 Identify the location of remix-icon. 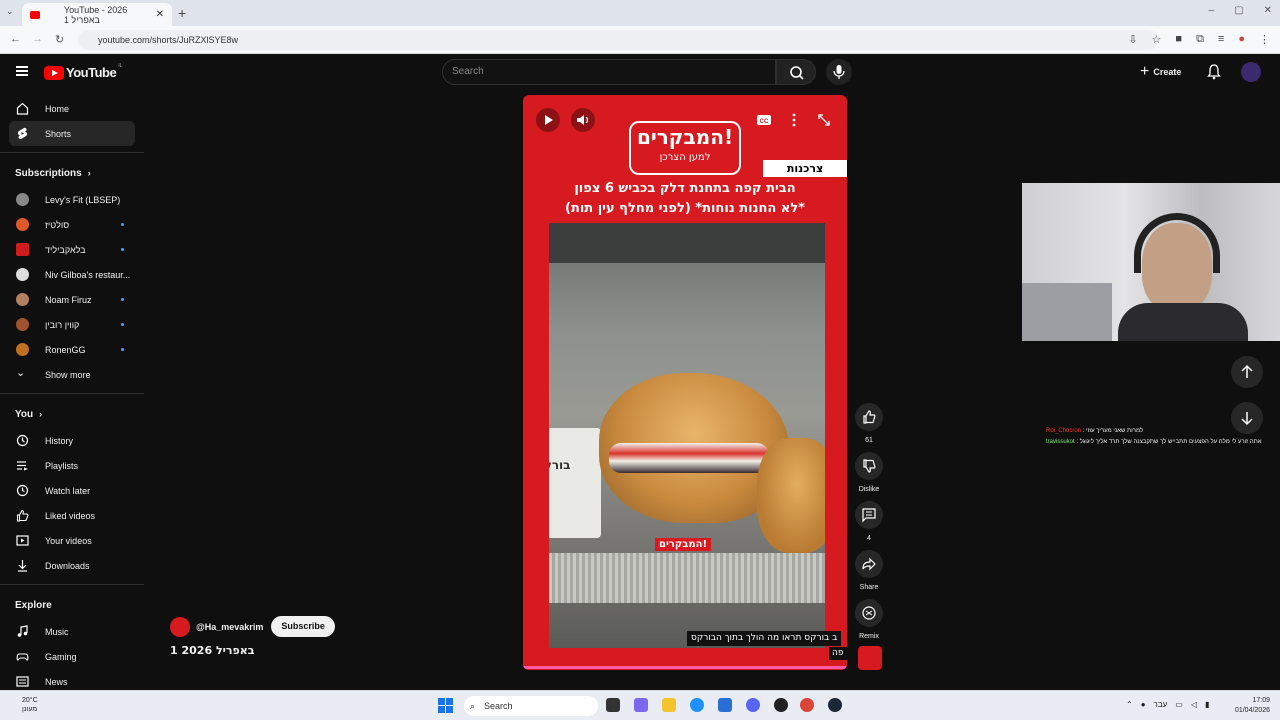
(869, 613).